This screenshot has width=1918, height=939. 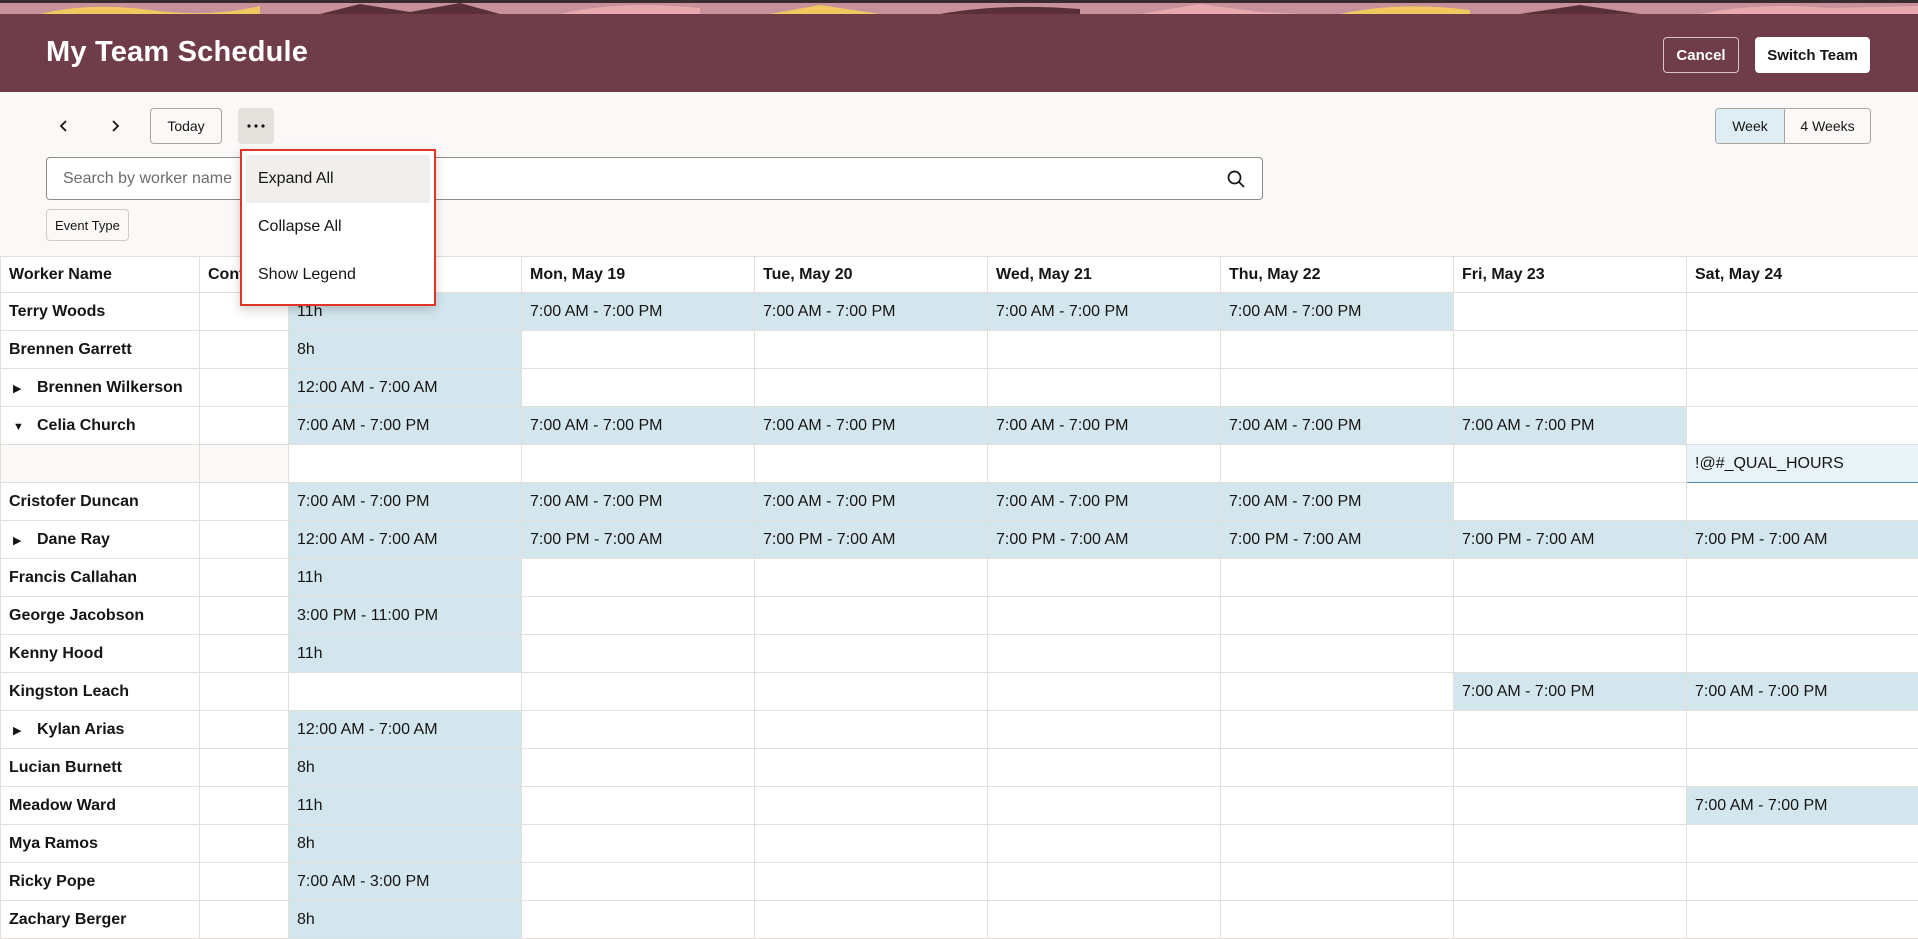 What do you see at coordinates (100, 843) in the screenshot?
I see `worker-name-cell: Mya Ramos` at bounding box center [100, 843].